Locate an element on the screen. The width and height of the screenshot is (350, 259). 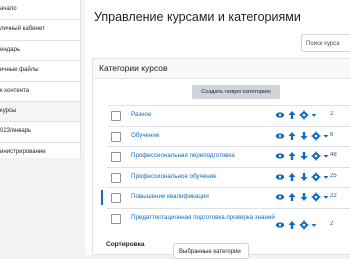
sidebar-background is located at coordinates (40, 206).